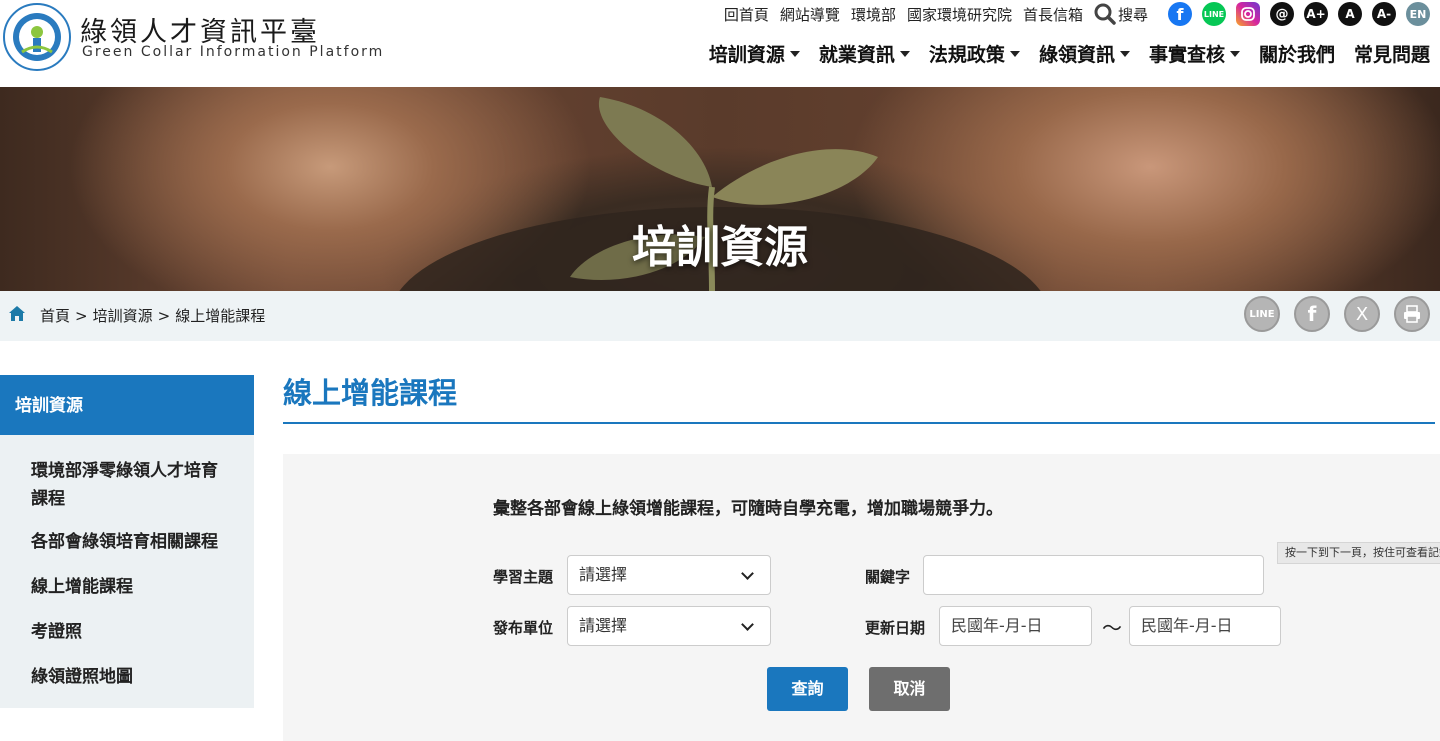  What do you see at coordinates (66, 584) in the screenshot?
I see `sidebar-item-online-courses: 線上增能課程` at bounding box center [66, 584].